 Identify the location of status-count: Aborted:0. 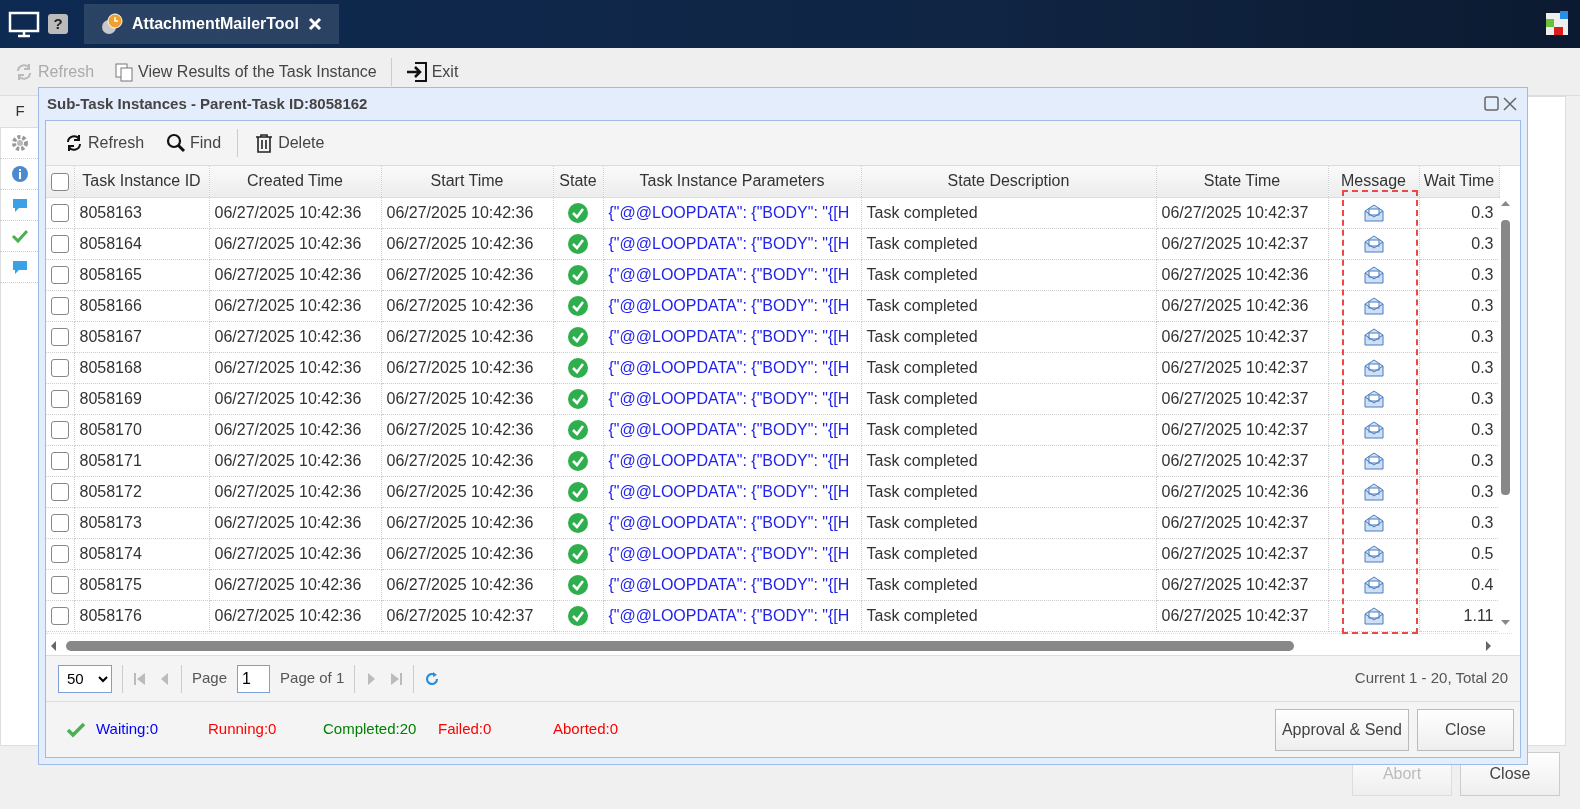
(586, 729).